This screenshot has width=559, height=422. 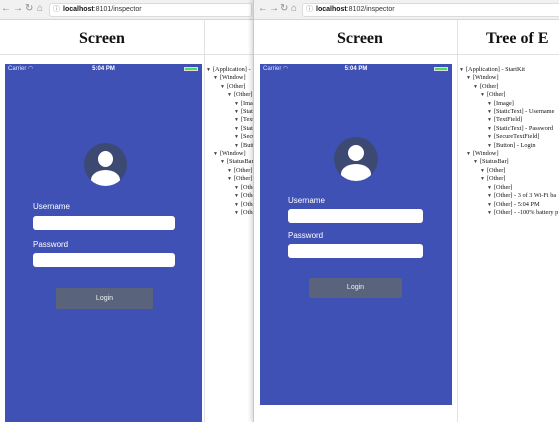 I want to click on tree-node: ▼ [Application] - StartKit, so click(x=508, y=70).